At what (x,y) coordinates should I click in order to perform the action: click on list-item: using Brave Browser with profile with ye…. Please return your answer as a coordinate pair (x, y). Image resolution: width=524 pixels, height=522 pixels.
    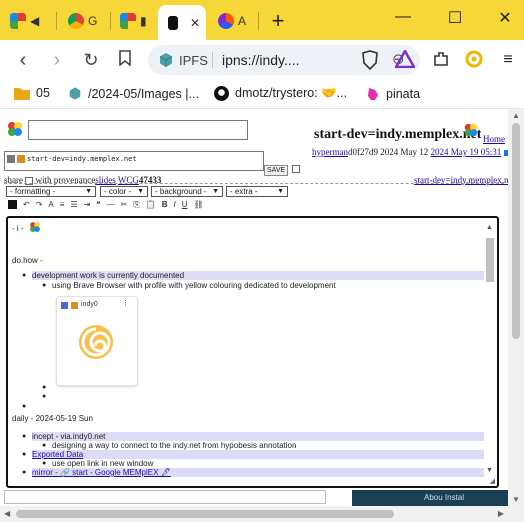
    Looking at the image, I should click on (194, 285).